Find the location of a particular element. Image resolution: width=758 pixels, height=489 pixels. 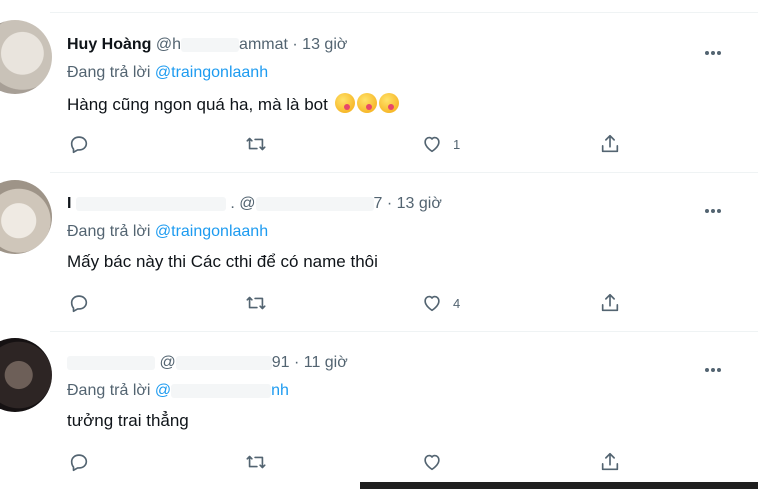

bottom-edge-bar is located at coordinates (559, 485).